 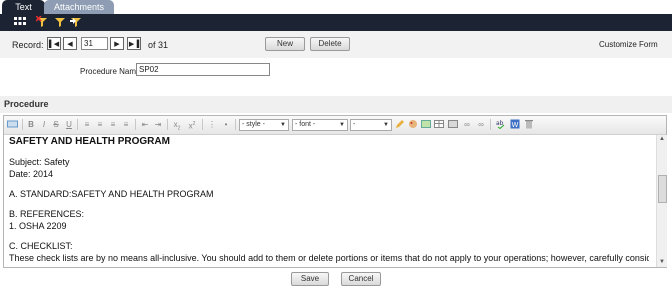 What do you see at coordinates (23, 7) in the screenshot?
I see `tab-text: Text` at bounding box center [23, 7].